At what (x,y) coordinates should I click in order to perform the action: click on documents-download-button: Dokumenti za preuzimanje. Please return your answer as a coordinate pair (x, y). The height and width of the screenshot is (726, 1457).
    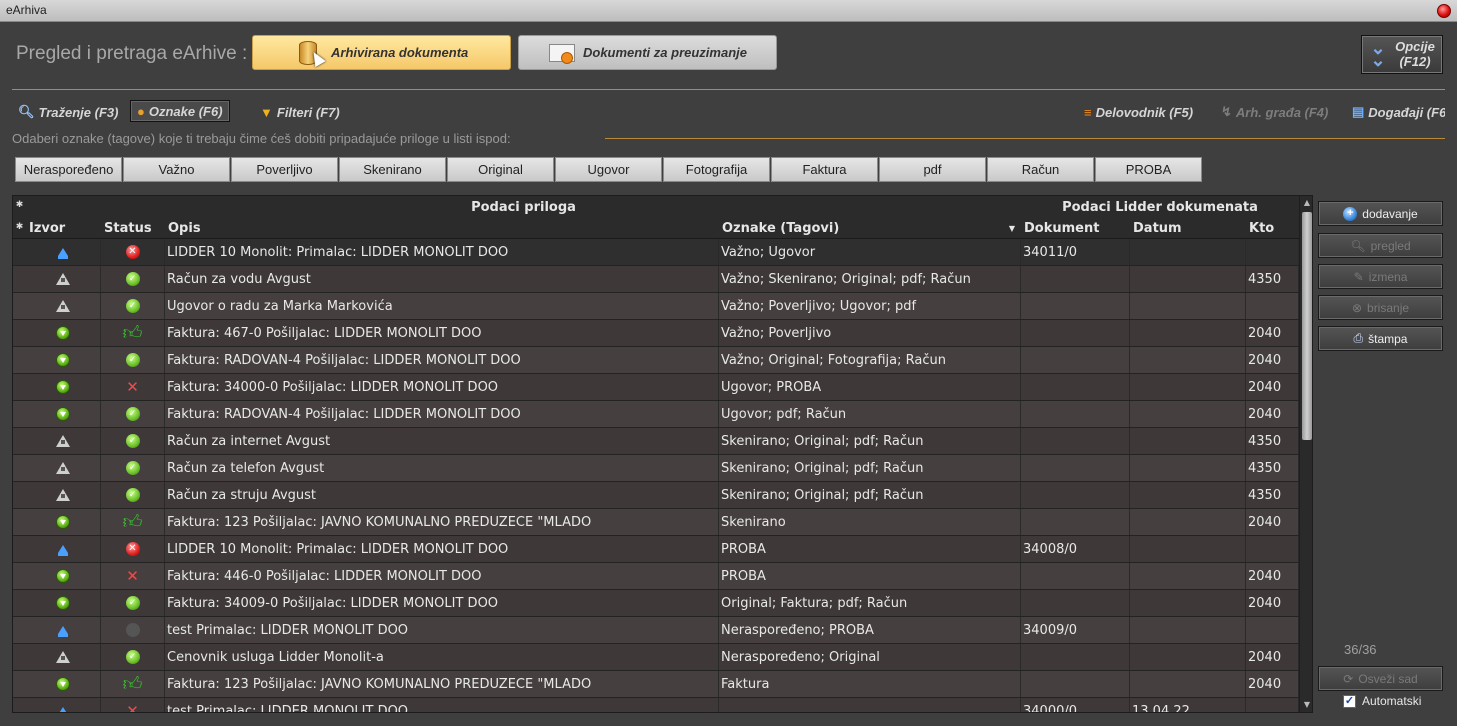
    Looking at the image, I should click on (647, 52).